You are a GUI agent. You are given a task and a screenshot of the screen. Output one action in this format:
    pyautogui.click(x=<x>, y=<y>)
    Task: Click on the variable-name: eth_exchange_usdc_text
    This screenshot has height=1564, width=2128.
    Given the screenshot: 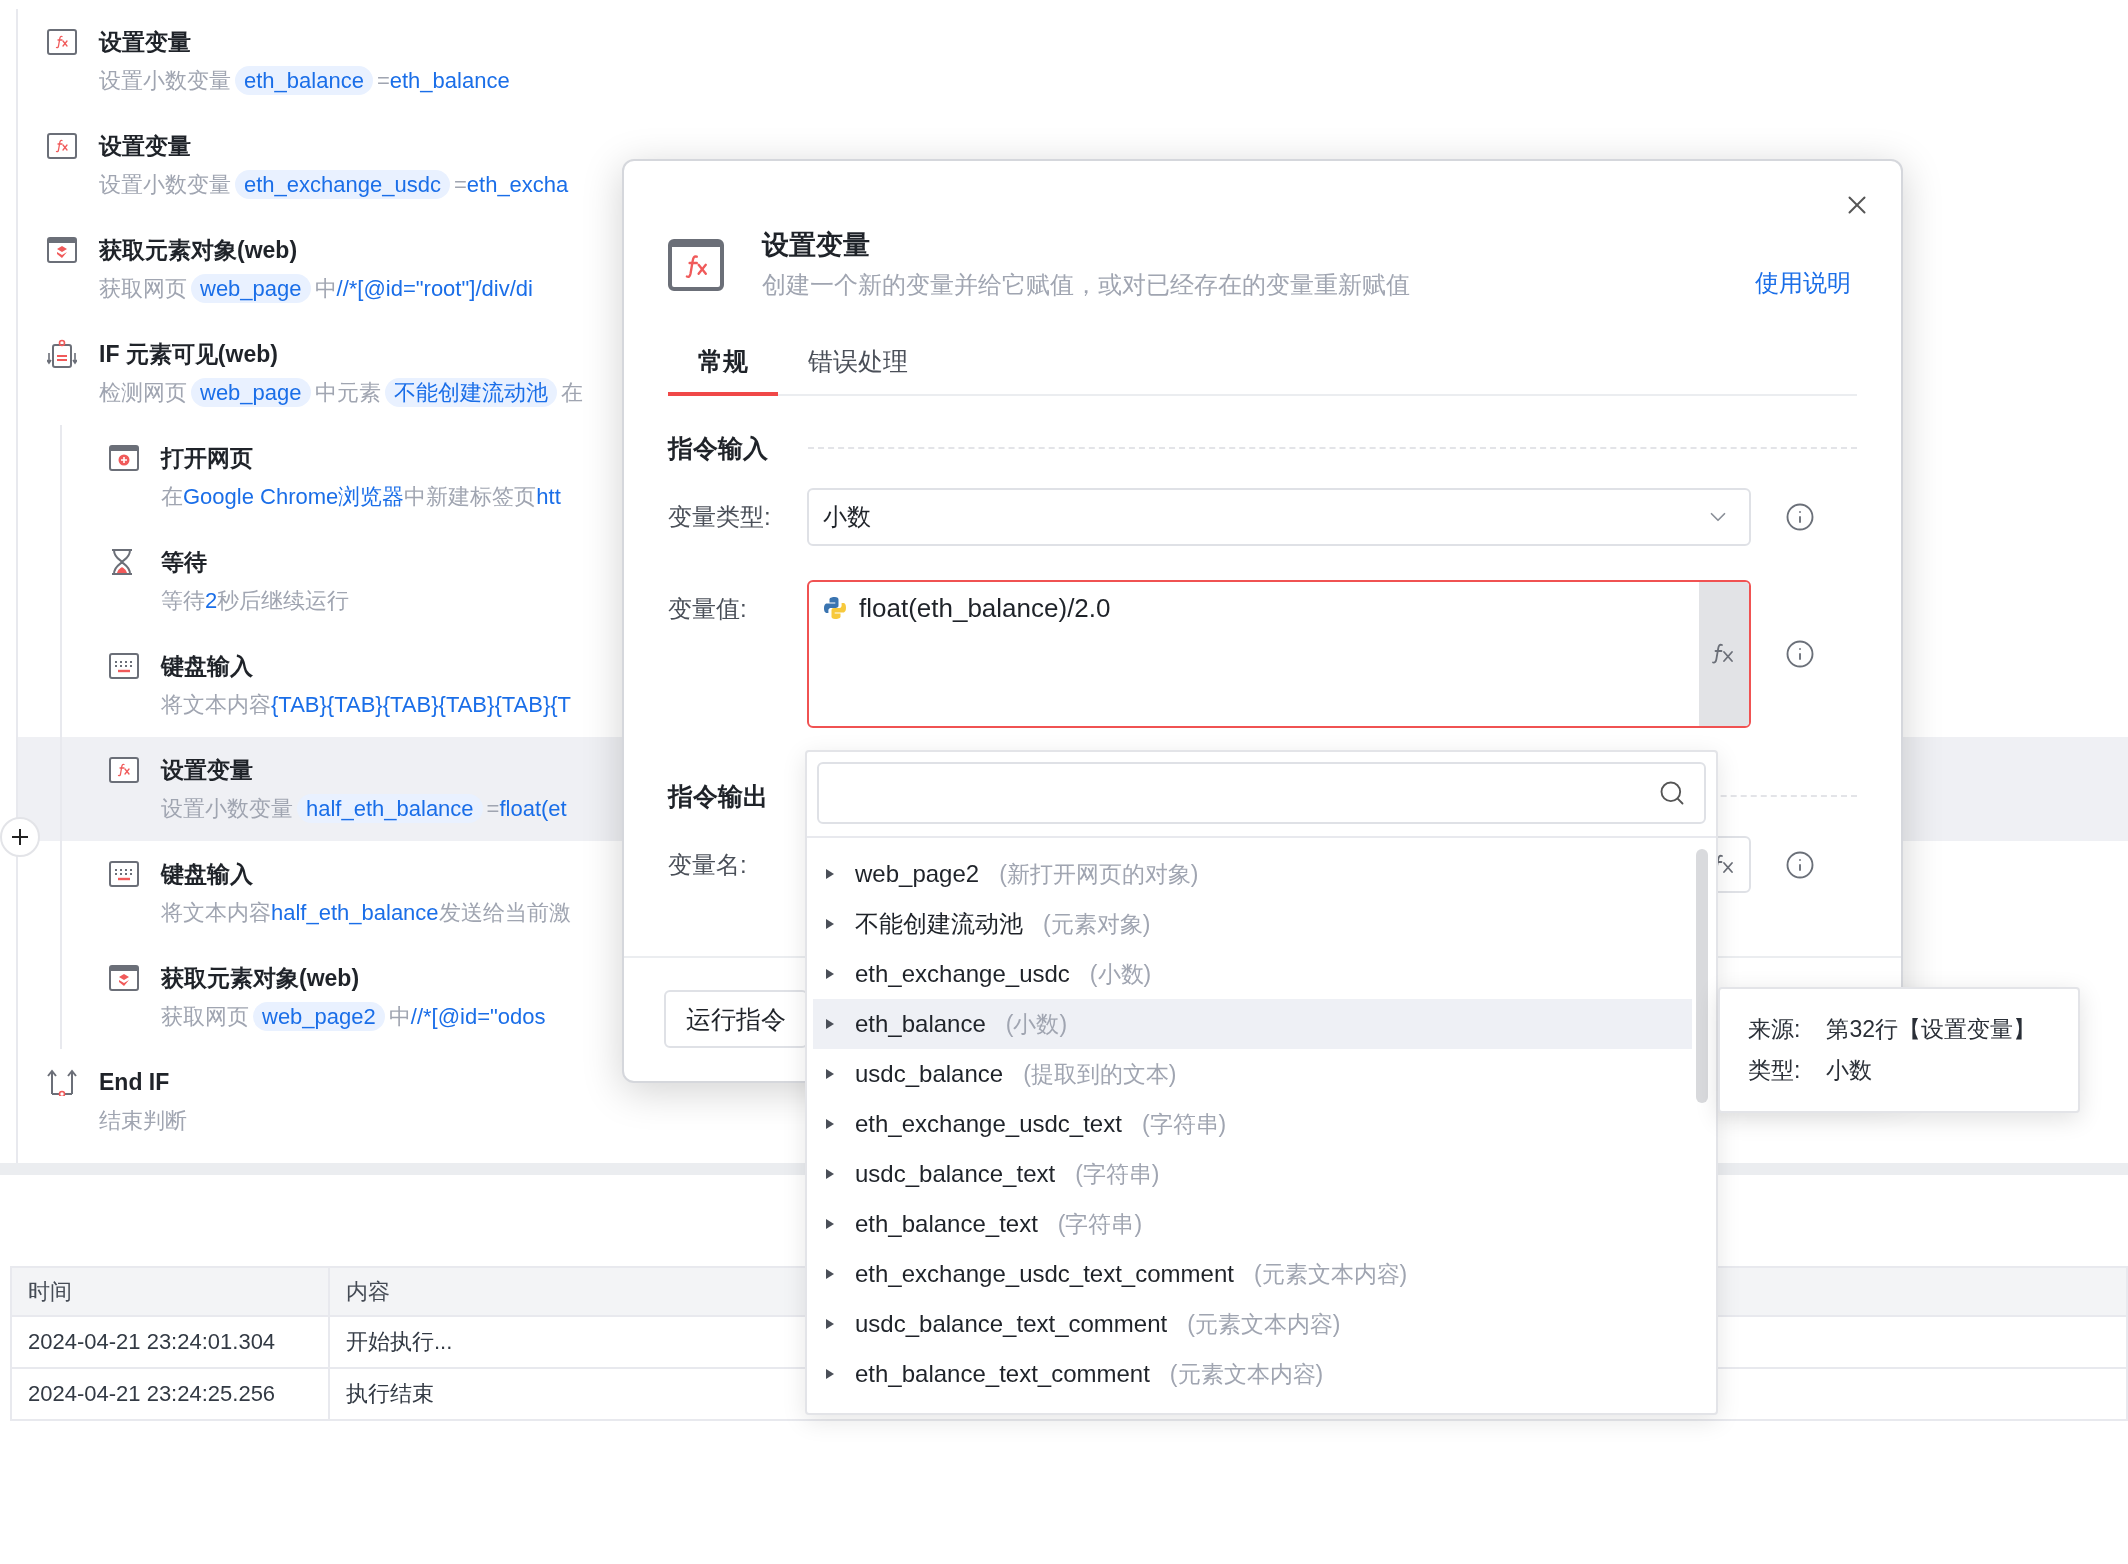 What is the action you would take?
    pyautogui.click(x=988, y=1124)
    